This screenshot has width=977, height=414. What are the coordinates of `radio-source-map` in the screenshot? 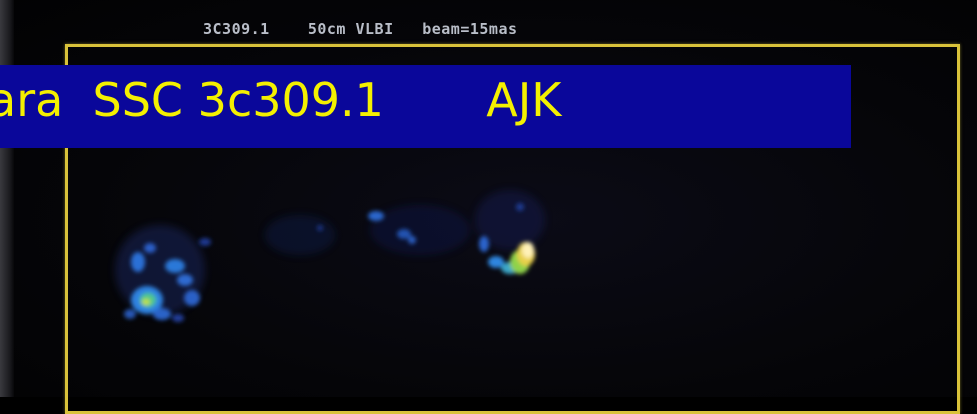 It's located at (330, 256).